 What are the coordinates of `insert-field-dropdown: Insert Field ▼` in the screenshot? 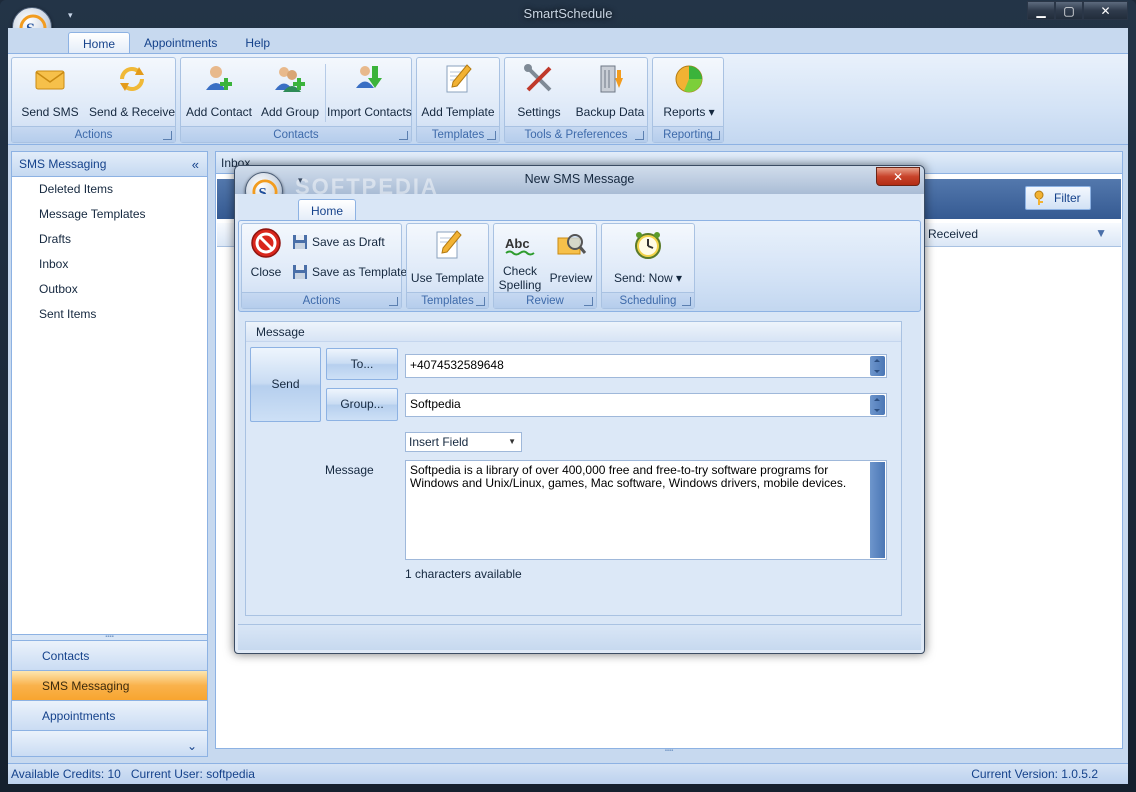 It's located at (463, 442).